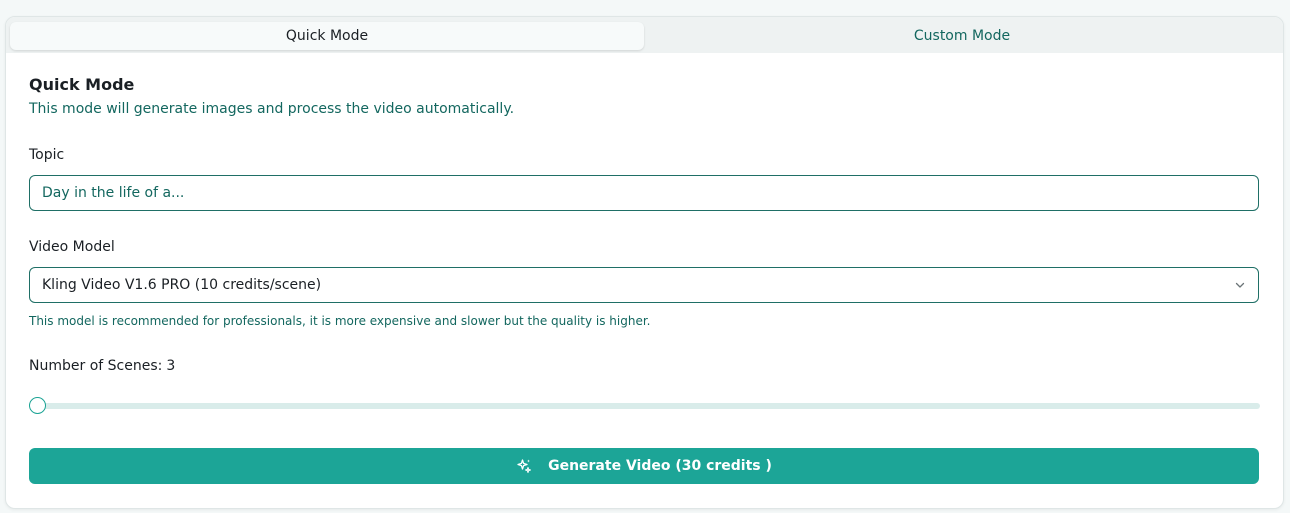 This screenshot has width=1290, height=513. Describe the element at coordinates (644, 193) in the screenshot. I see `topic-input` at that location.